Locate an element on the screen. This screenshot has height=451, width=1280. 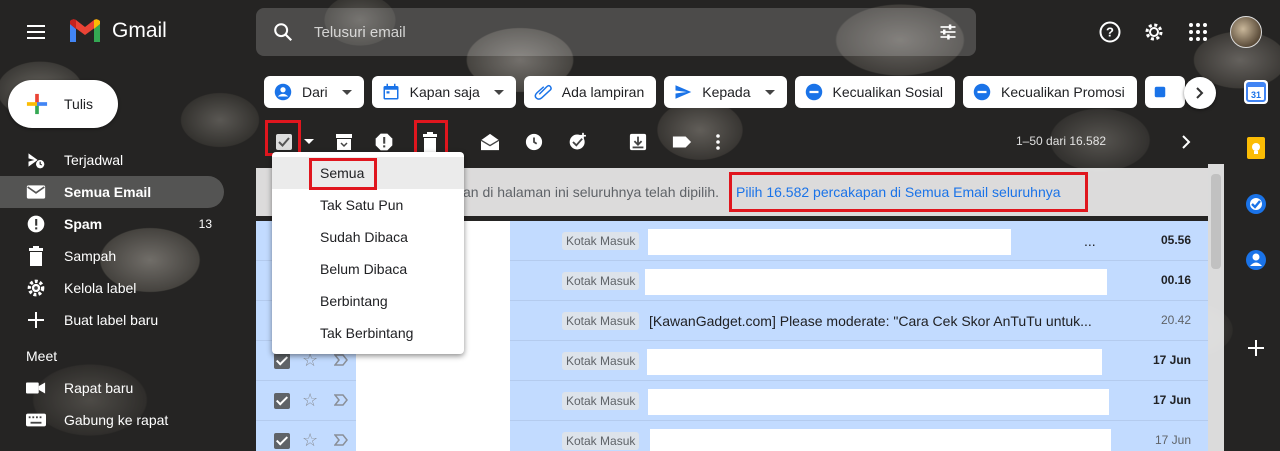
sidebar-item-create-label: Buat label baru is located at coordinates (112, 320).